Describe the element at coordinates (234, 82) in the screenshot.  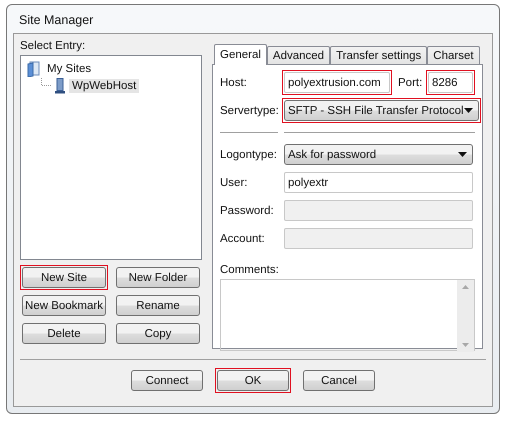
I see `field-label: Host:` at that location.